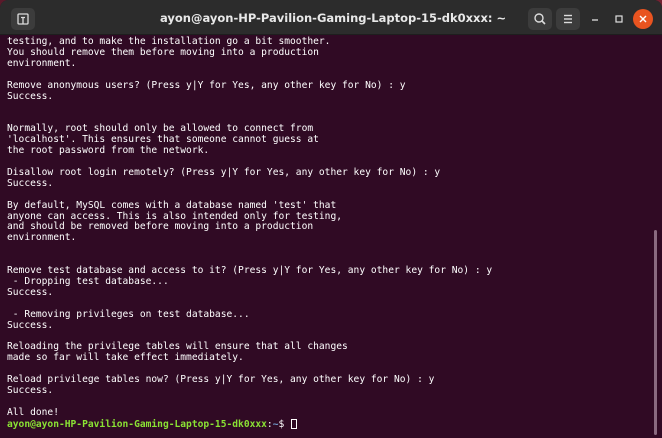  Describe the element at coordinates (284, 424) in the screenshot. I see `prompt-symbol: $` at that location.